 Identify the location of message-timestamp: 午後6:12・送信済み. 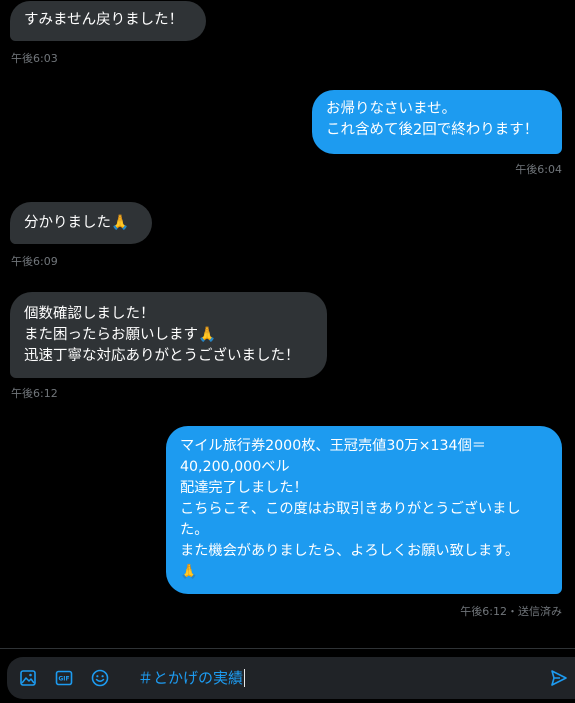
(511, 611).